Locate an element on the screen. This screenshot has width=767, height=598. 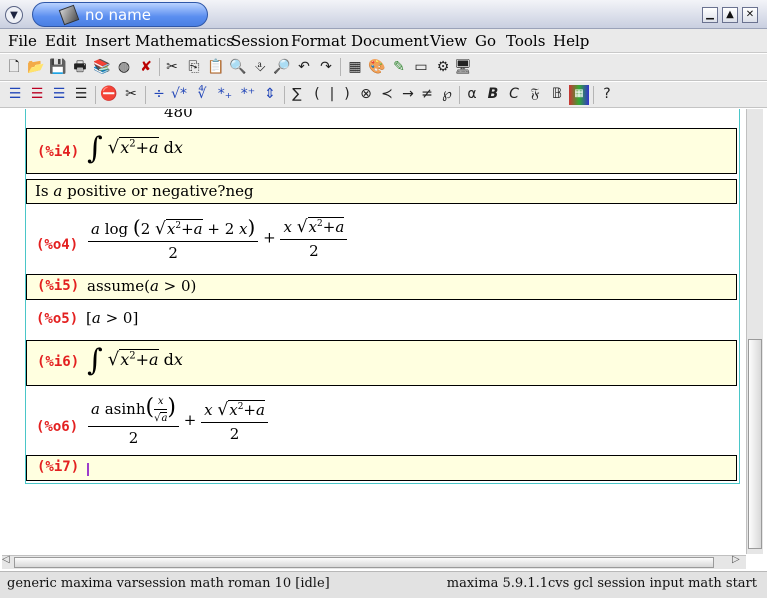
replace-icon: ⎀ is located at coordinates (260, 68).